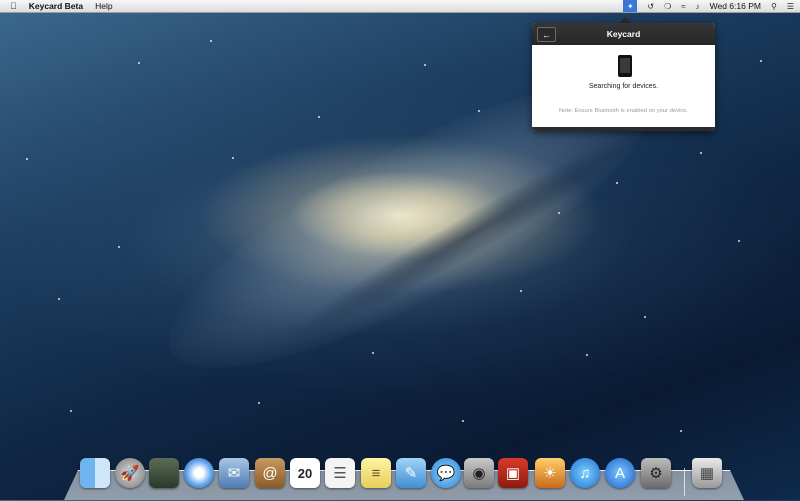 The image size is (800, 501). I want to click on system-preferences-icon: ⚙, so click(656, 473).